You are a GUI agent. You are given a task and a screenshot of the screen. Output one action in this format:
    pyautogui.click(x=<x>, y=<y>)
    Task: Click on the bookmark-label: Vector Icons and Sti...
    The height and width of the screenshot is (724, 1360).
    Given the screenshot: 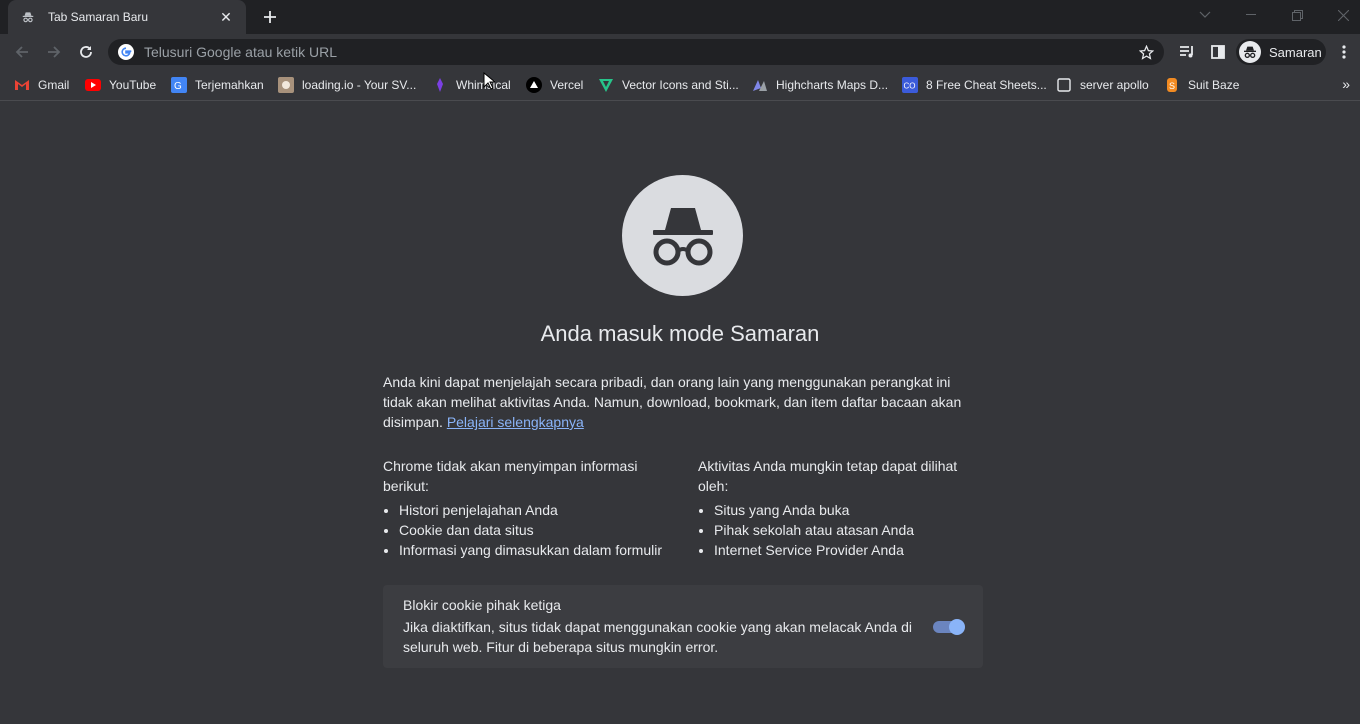 What is the action you would take?
    pyautogui.click(x=680, y=85)
    